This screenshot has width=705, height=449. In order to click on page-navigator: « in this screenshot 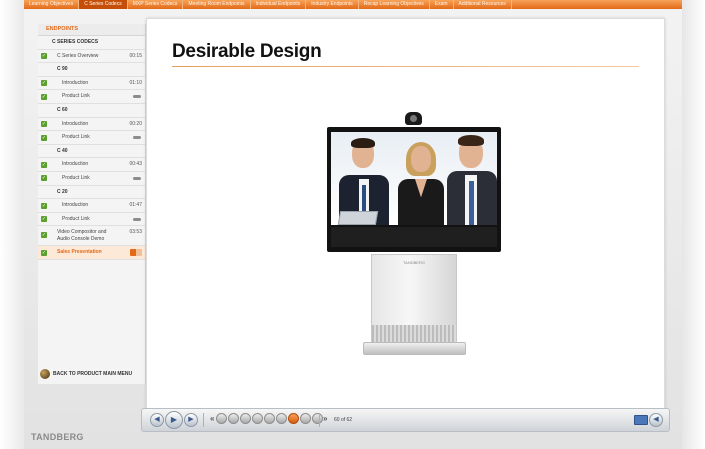, I will do `click(267, 418)`.